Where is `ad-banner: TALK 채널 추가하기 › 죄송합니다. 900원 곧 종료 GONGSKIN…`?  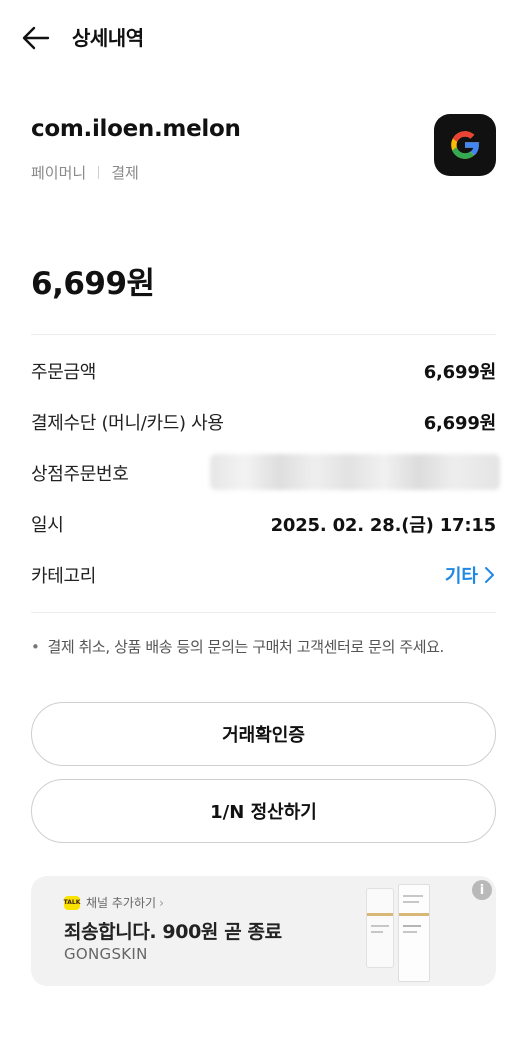 ad-banner: TALK 채널 추가하기 › 죄송합니다. 900원 곧 종료 GONGSKIN… is located at coordinates (263, 931).